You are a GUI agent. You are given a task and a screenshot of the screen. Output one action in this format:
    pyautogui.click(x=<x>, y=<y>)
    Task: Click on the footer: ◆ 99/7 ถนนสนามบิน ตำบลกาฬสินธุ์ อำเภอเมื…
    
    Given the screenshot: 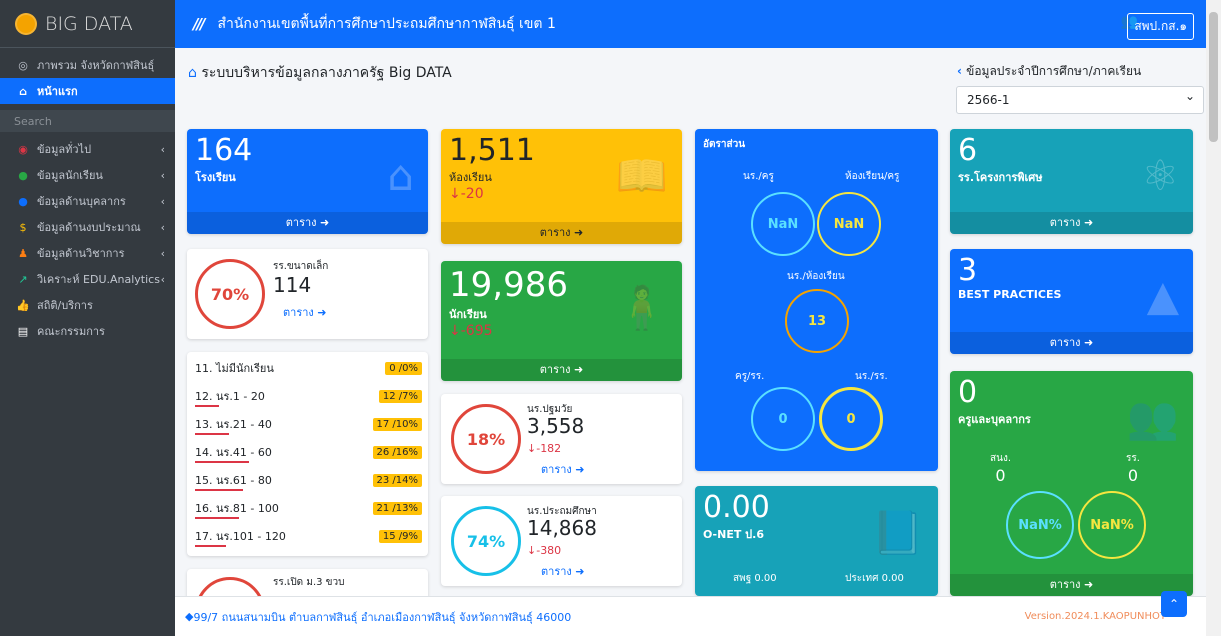 What is the action you would take?
    pyautogui.click(x=690, y=616)
    